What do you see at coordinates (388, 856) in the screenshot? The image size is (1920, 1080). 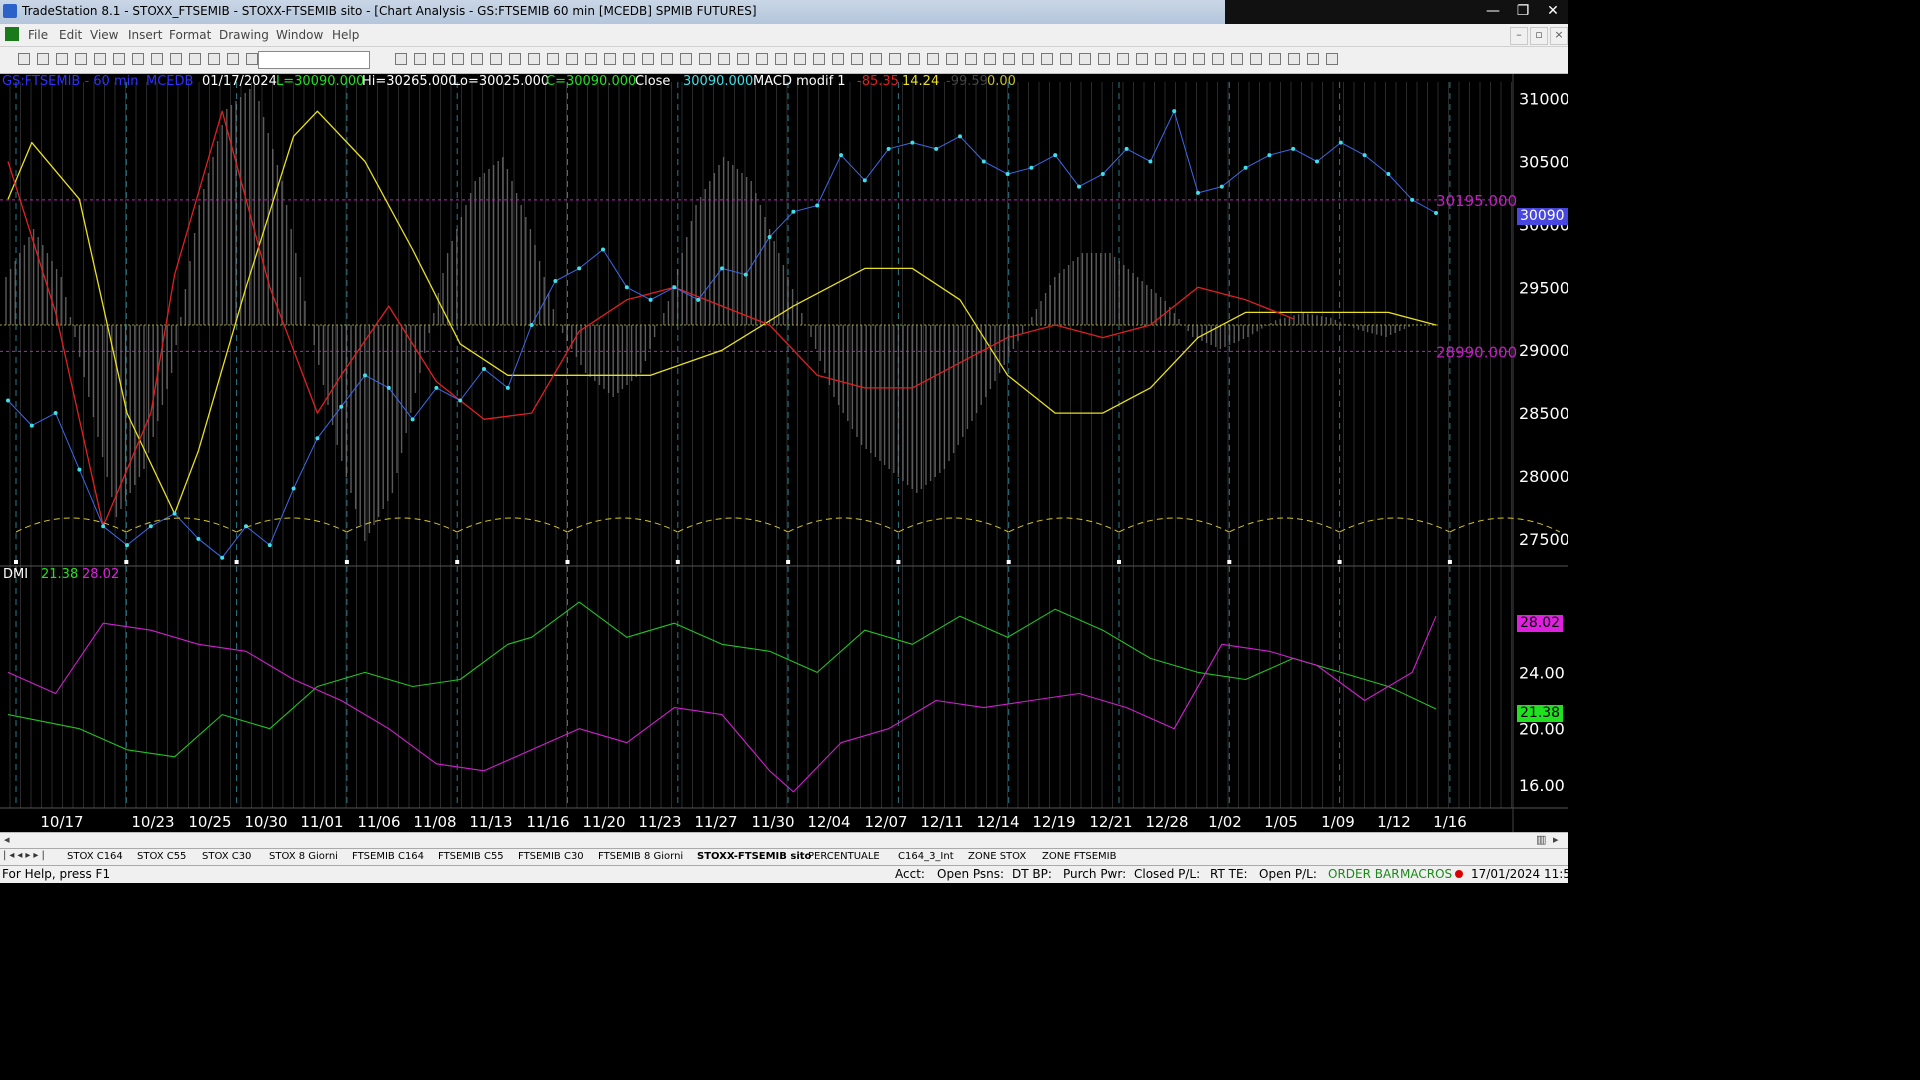 I see `tab-ftsemib-c164: FTSEMIB C164` at bounding box center [388, 856].